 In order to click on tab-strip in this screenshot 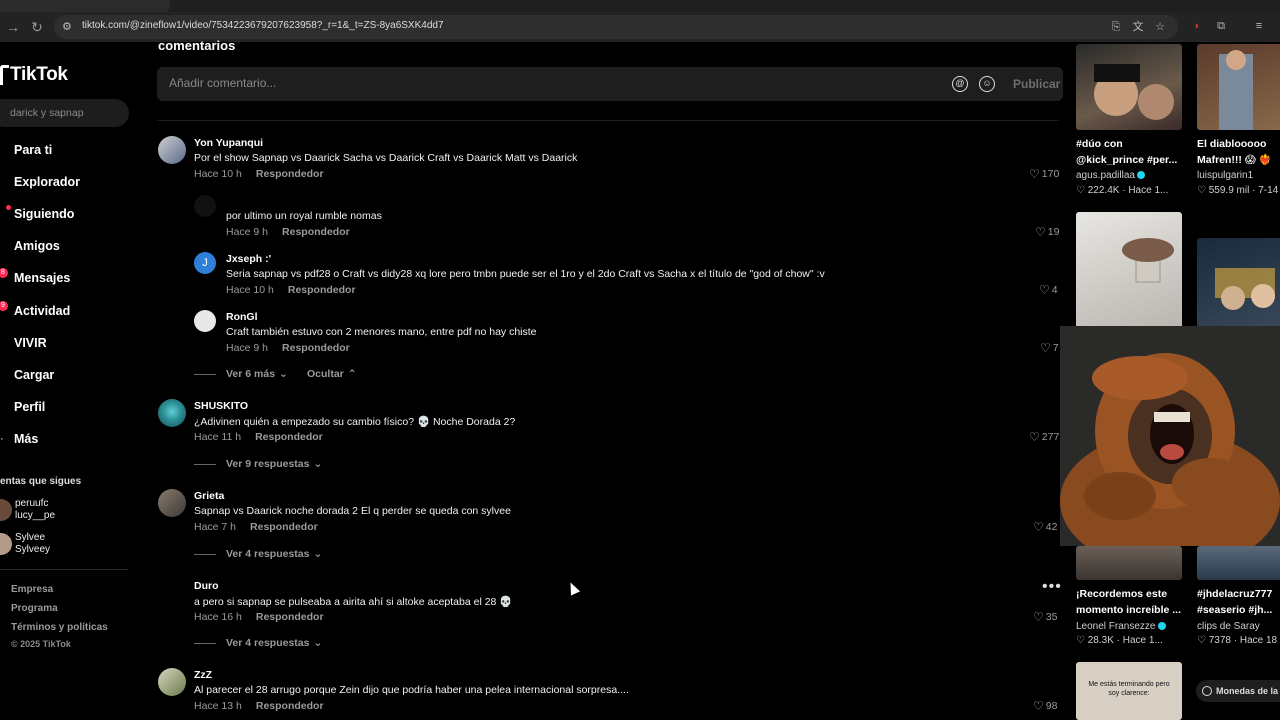, I will do `click(640, 6)`.